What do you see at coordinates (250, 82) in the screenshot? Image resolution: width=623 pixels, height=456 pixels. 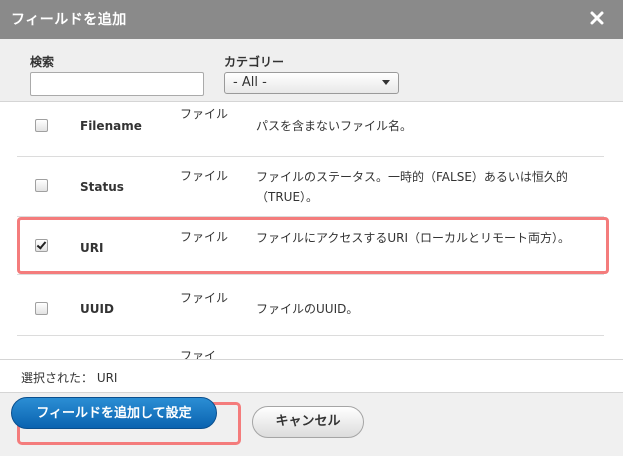 I see `category-select-value: - All -` at bounding box center [250, 82].